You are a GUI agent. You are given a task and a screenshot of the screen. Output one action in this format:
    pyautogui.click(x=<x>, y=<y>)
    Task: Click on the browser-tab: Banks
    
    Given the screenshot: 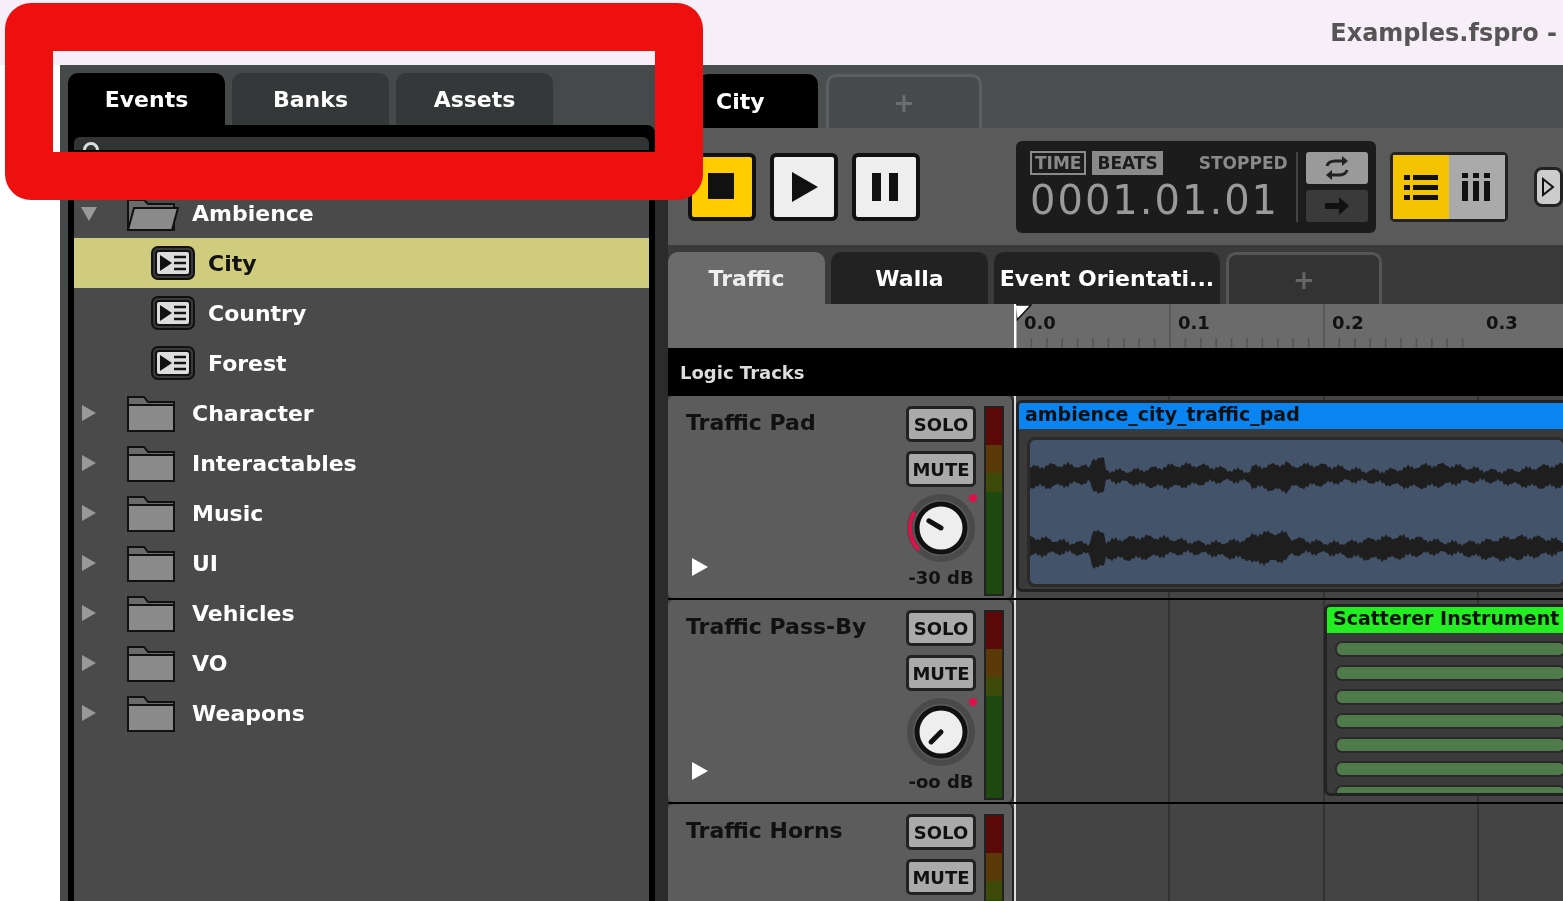 What is the action you would take?
    pyautogui.click(x=310, y=99)
    